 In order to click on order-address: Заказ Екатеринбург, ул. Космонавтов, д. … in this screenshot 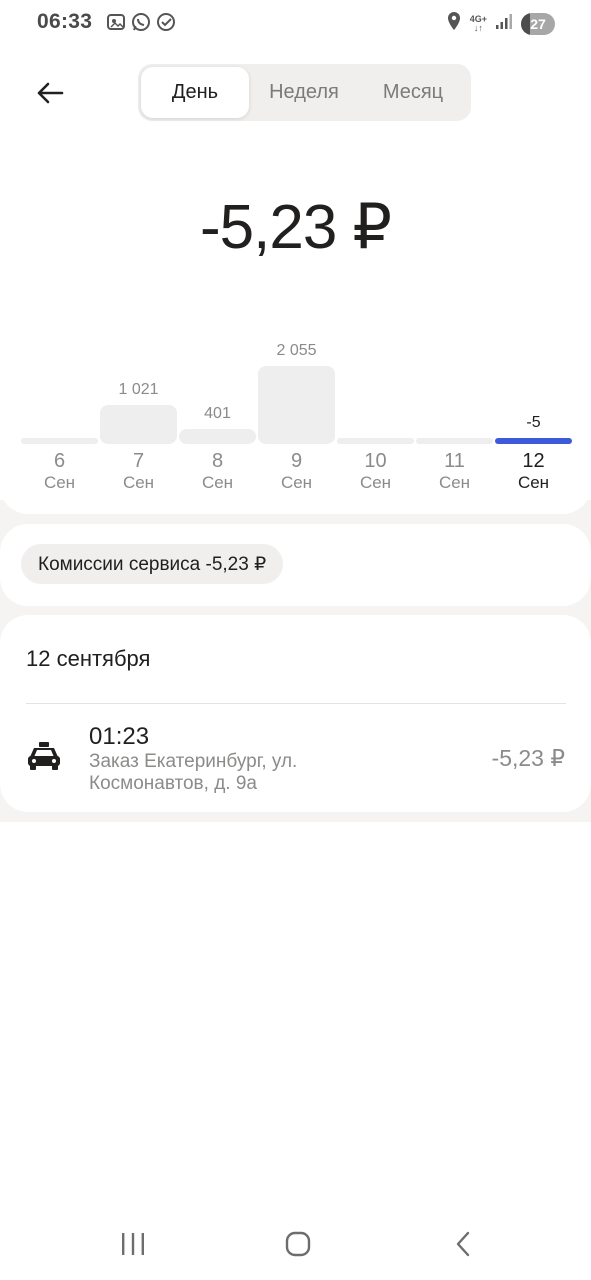, I will do `click(193, 772)`.